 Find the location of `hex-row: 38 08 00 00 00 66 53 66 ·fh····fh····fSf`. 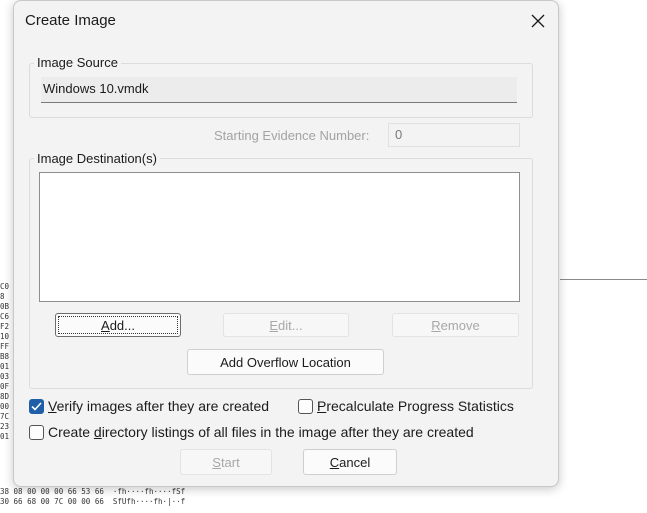

hex-row: 38 08 00 00 00 66 53 66 ·fh····fh····fSf is located at coordinates (93, 491).